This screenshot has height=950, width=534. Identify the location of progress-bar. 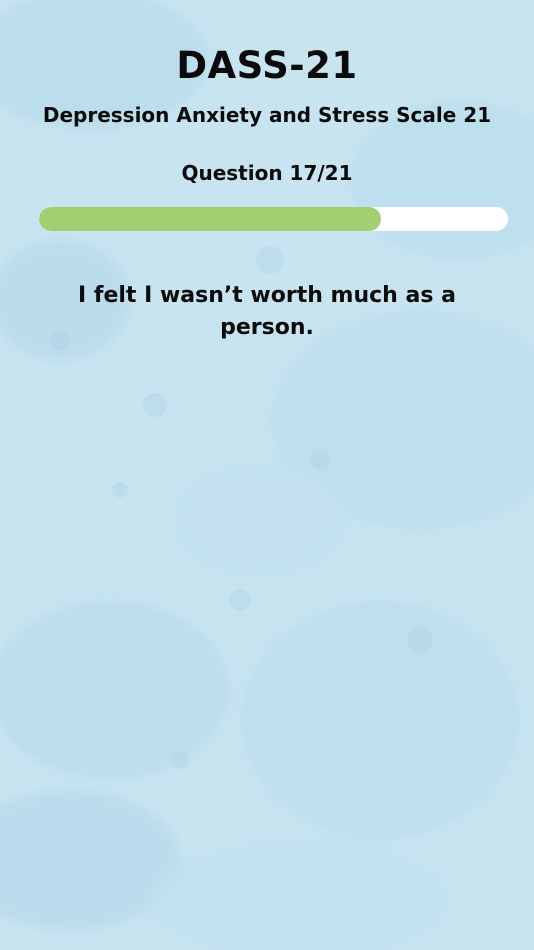
(273, 219).